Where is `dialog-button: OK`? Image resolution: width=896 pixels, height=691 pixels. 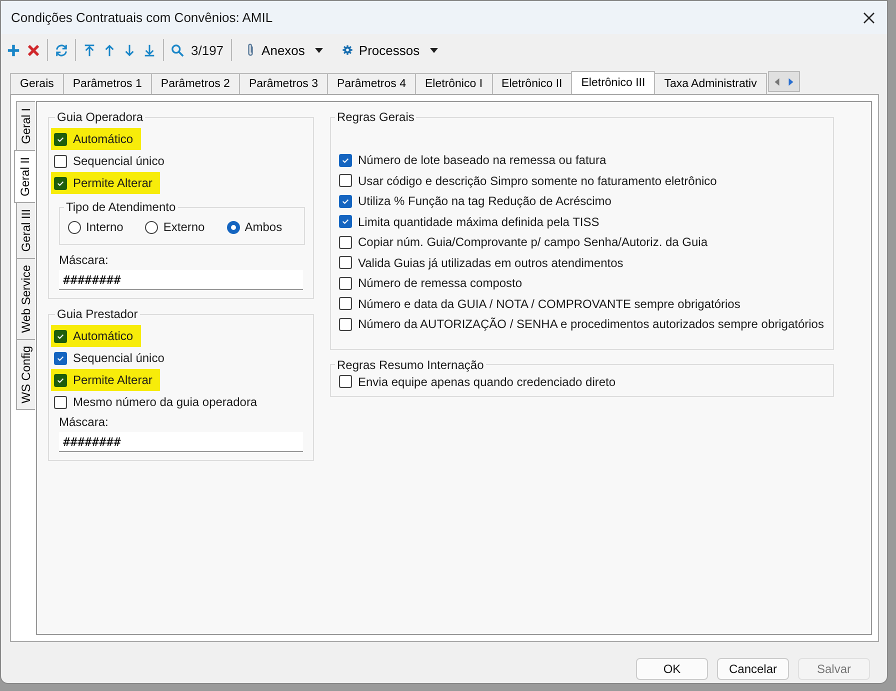
dialog-button: OK is located at coordinates (672, 669).